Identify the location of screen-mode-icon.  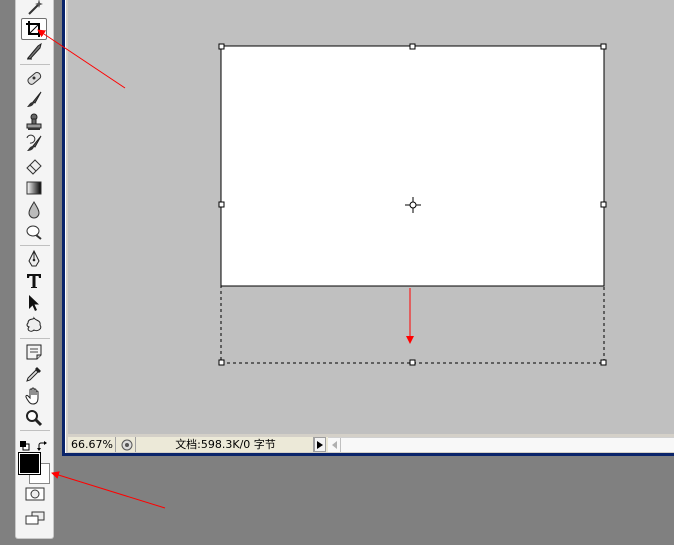
(35, 518).